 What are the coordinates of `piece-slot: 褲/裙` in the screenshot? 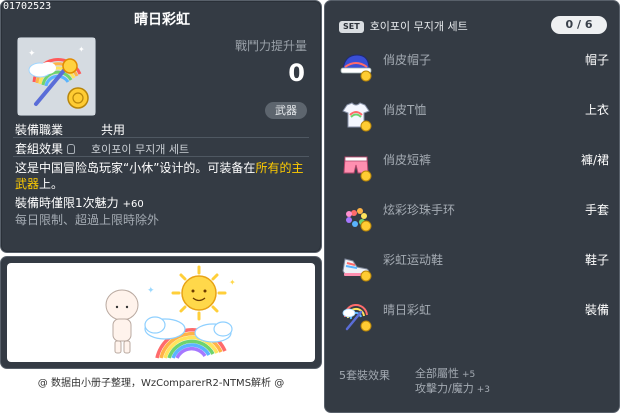 It's located at (594, 160).